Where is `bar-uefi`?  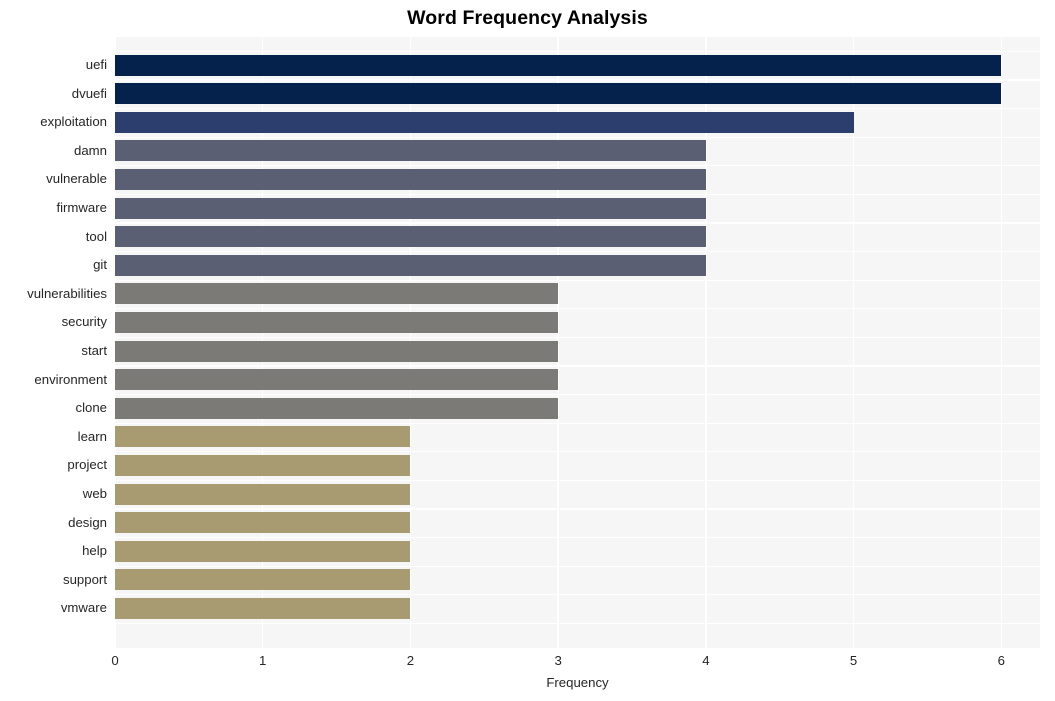
bar-uefi is located at coordinates (558, 65).